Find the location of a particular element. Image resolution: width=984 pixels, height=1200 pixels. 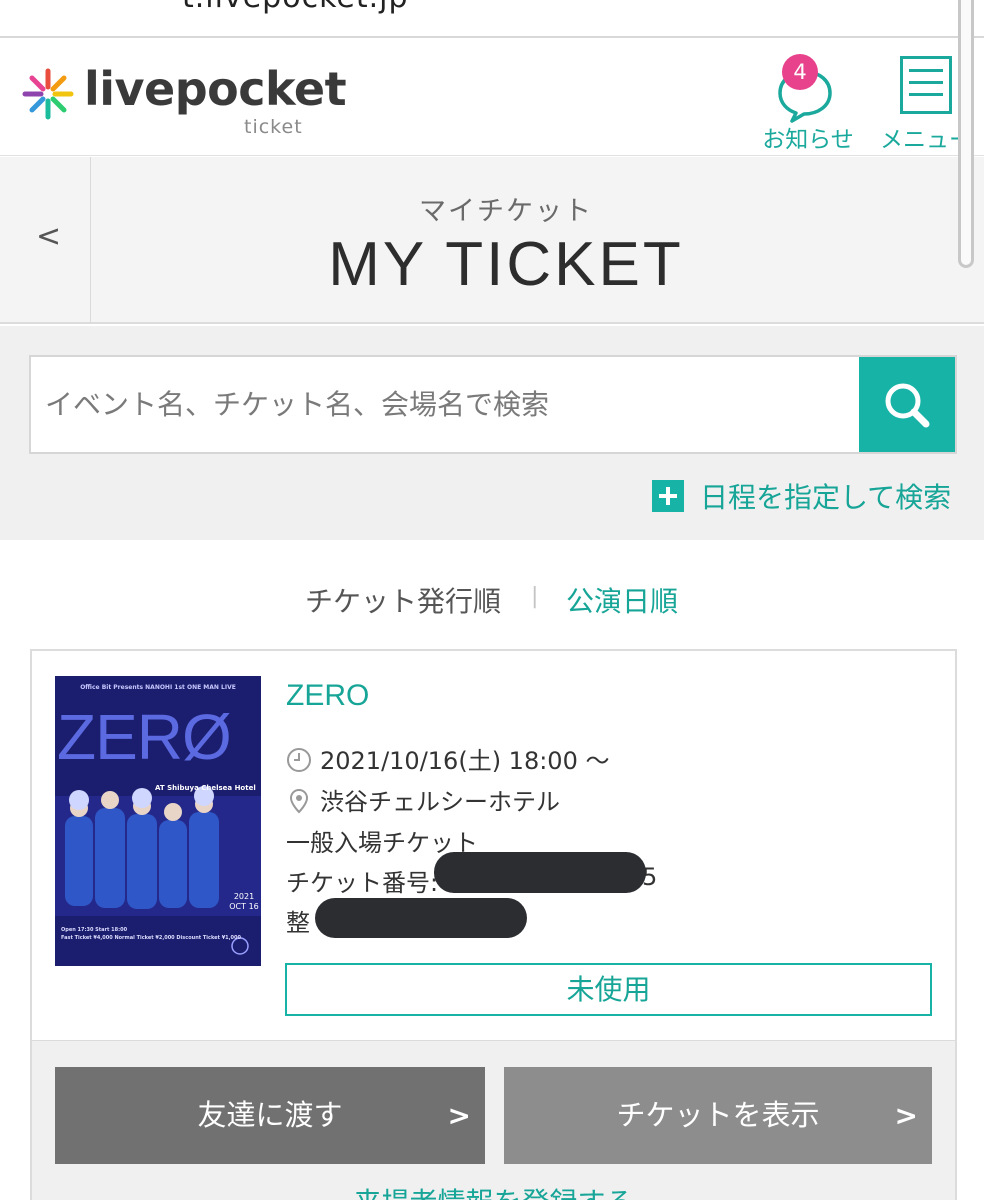

register-attendee-link: 来場者情報を登録する is located at coordinates (493, 1190).